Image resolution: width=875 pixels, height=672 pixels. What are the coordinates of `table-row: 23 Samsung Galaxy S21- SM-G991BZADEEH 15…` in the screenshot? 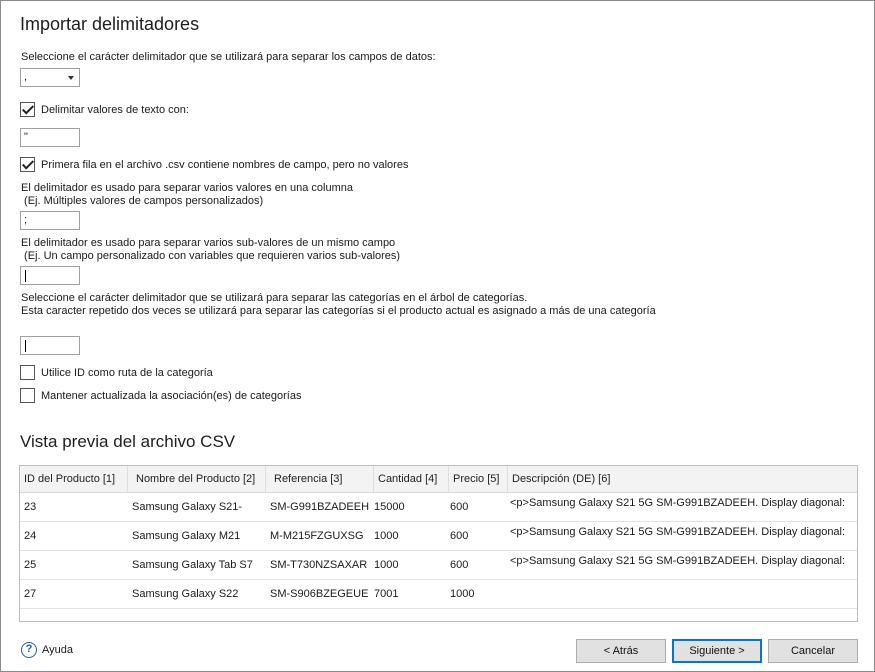 It's located at (438, 507).